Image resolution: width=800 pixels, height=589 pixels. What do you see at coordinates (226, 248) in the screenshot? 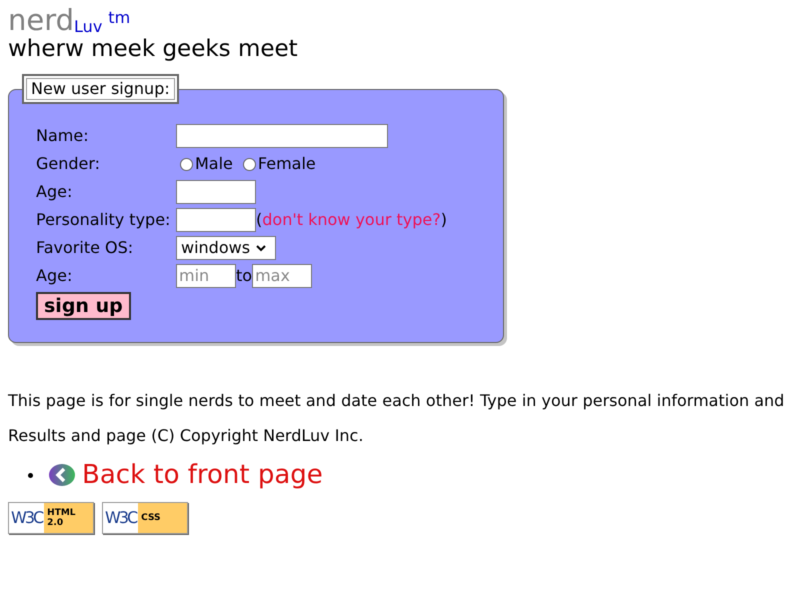
I see `os-dropdown: windows` at bounding box center [226, 248].